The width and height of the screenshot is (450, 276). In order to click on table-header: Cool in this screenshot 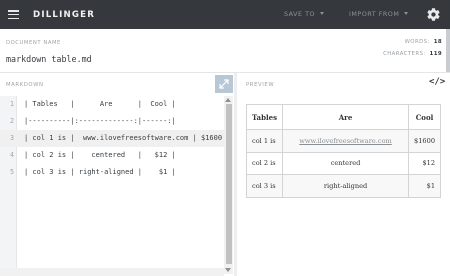, I will do `click(425, 117)`.